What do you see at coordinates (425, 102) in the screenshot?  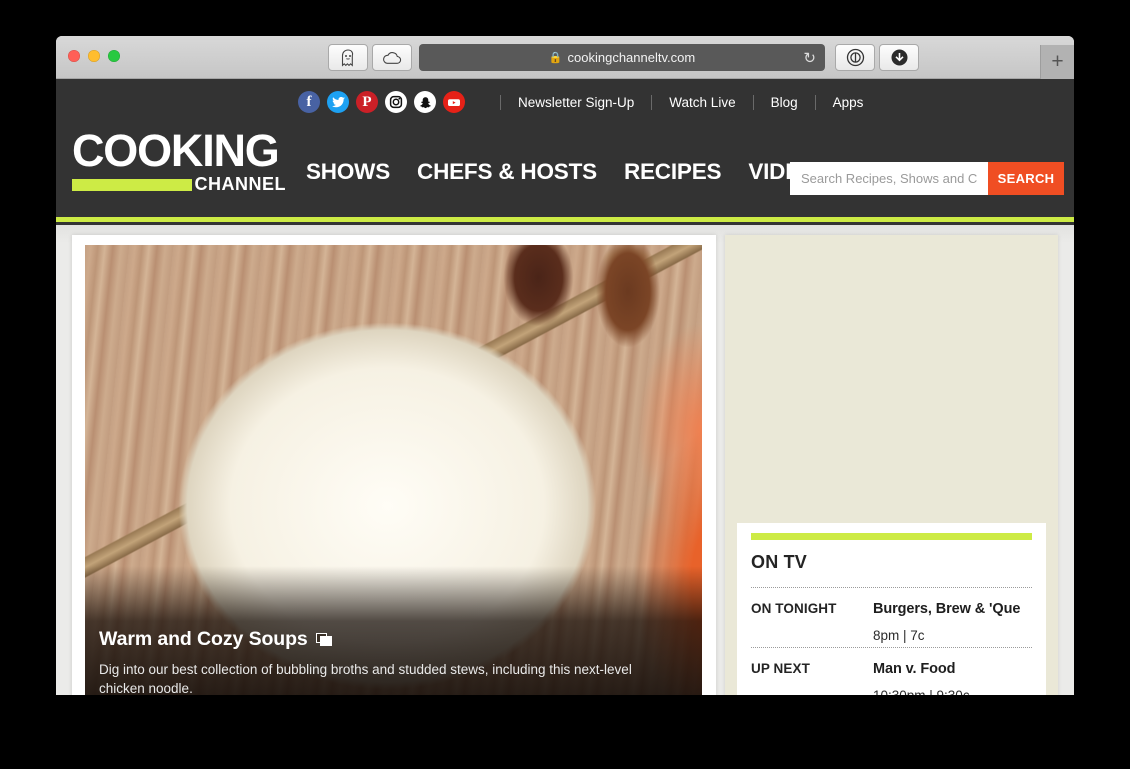 I see `snapchat-icon` at bounding box center [425, 102].